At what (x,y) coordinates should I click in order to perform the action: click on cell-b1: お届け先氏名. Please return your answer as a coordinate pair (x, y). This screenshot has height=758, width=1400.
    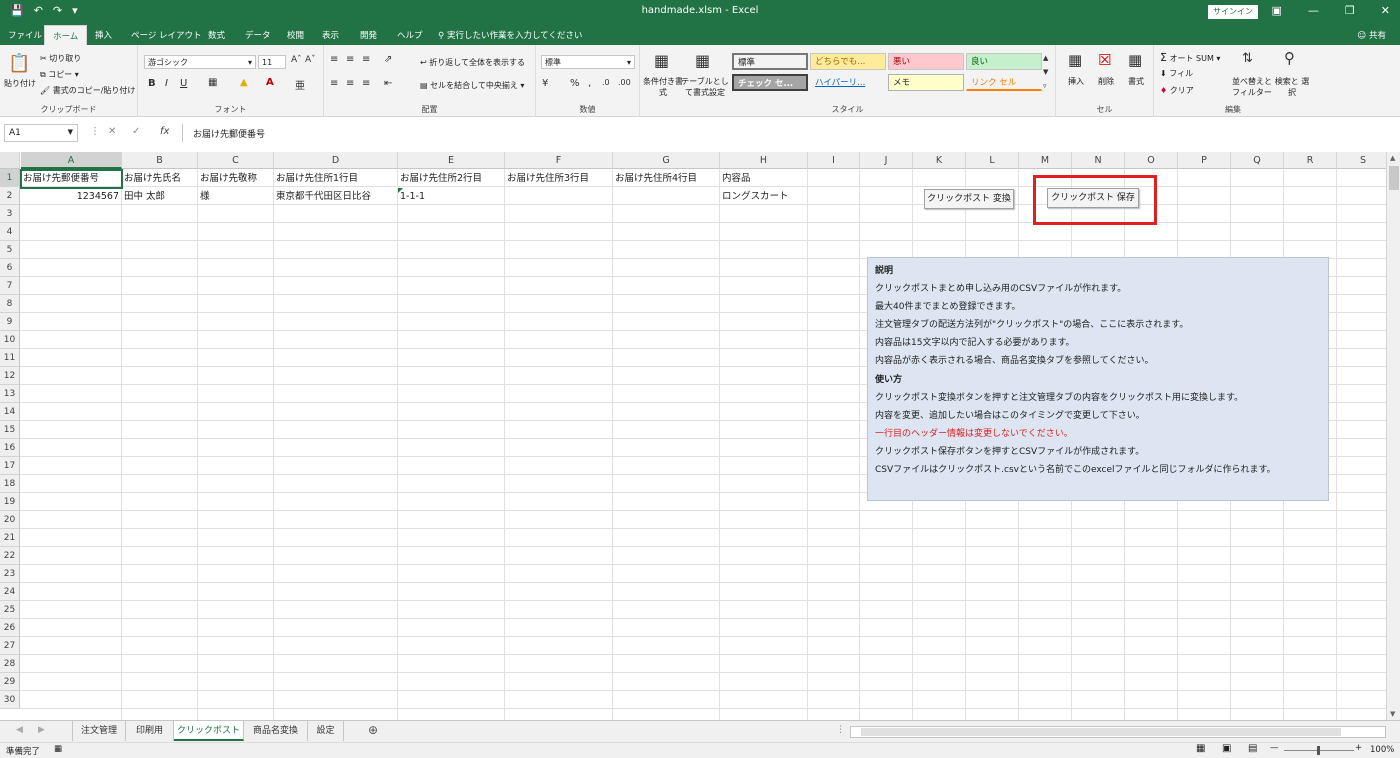
    Looking at the image, I should click on (159, 179).